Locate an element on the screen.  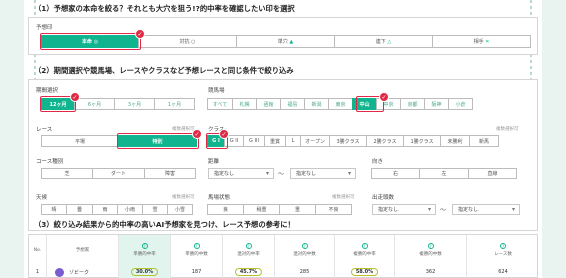
direction-straight: 直線 is located at coordinates (492, 173).